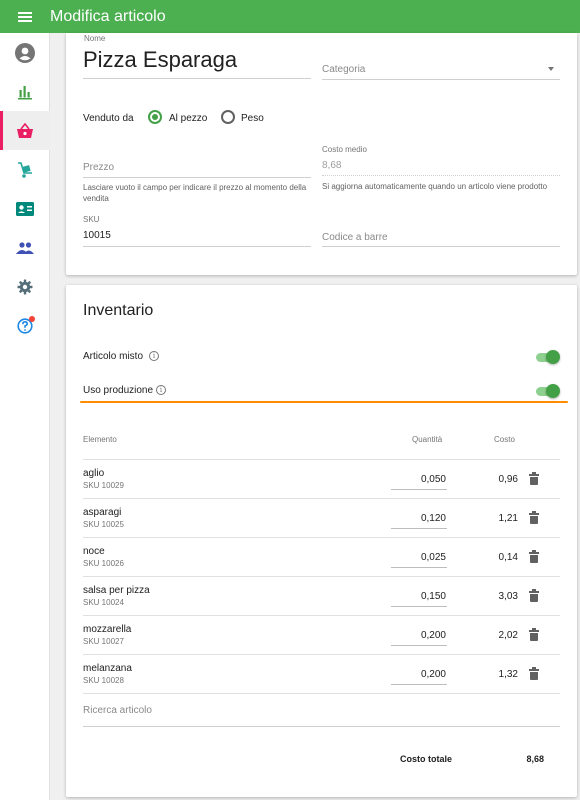  What do you see at coordinates (188, 118) in the screenshot?
I see `radio-per-piece-label: Al pezzo` at bounding box center [188, 118].